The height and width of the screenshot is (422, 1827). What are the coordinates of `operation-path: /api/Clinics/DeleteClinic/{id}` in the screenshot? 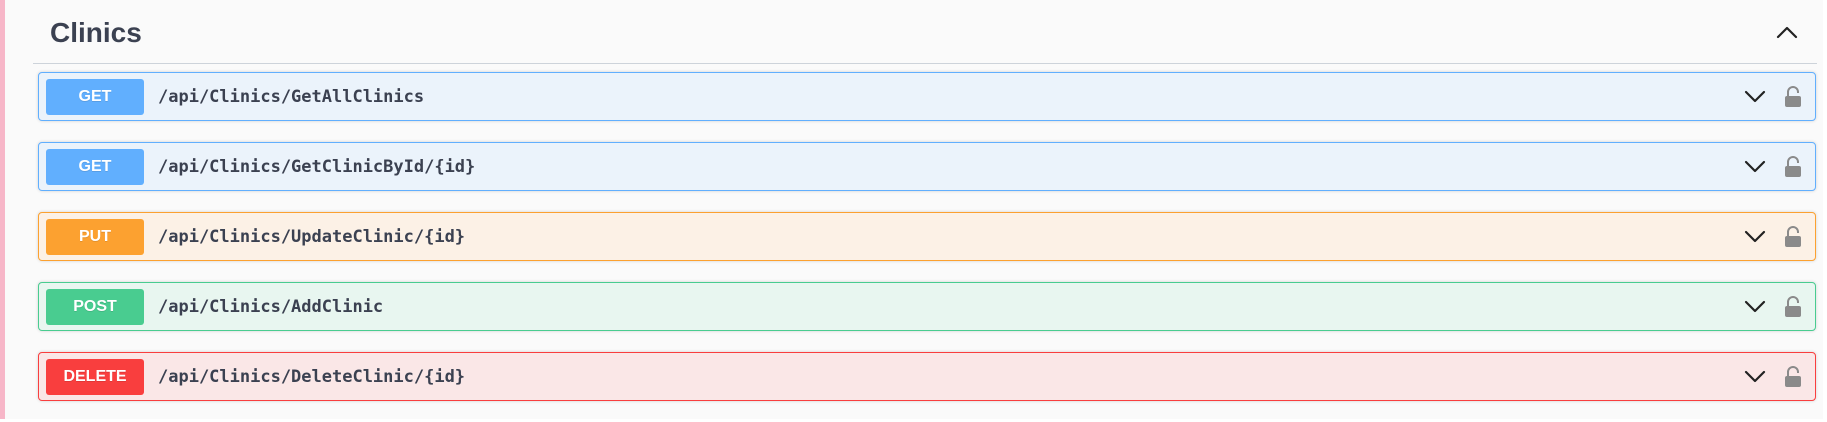 It's located at (312, 376).